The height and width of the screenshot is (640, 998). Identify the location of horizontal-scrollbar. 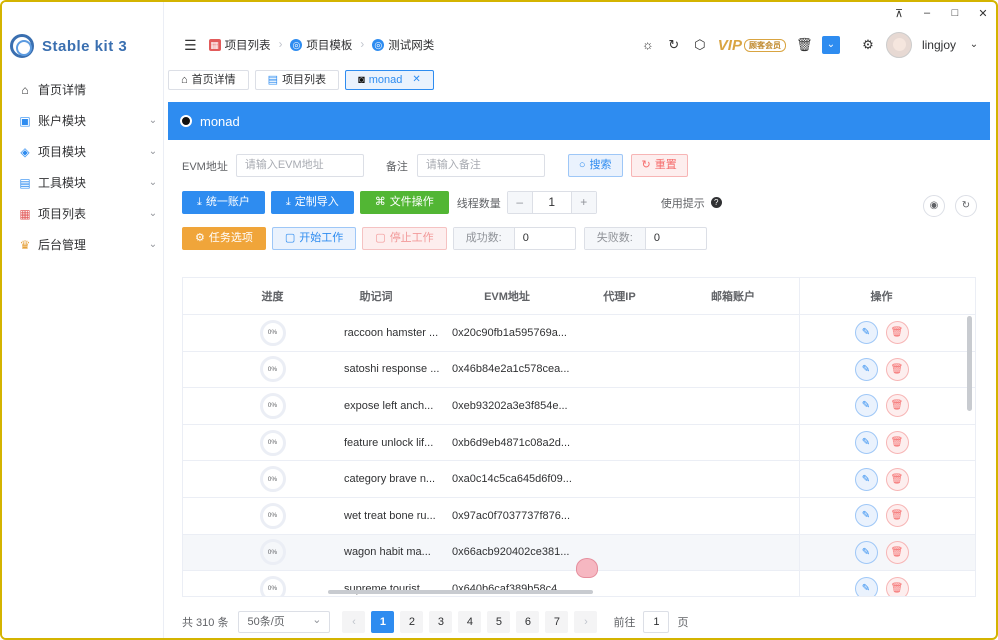
(460, 592).